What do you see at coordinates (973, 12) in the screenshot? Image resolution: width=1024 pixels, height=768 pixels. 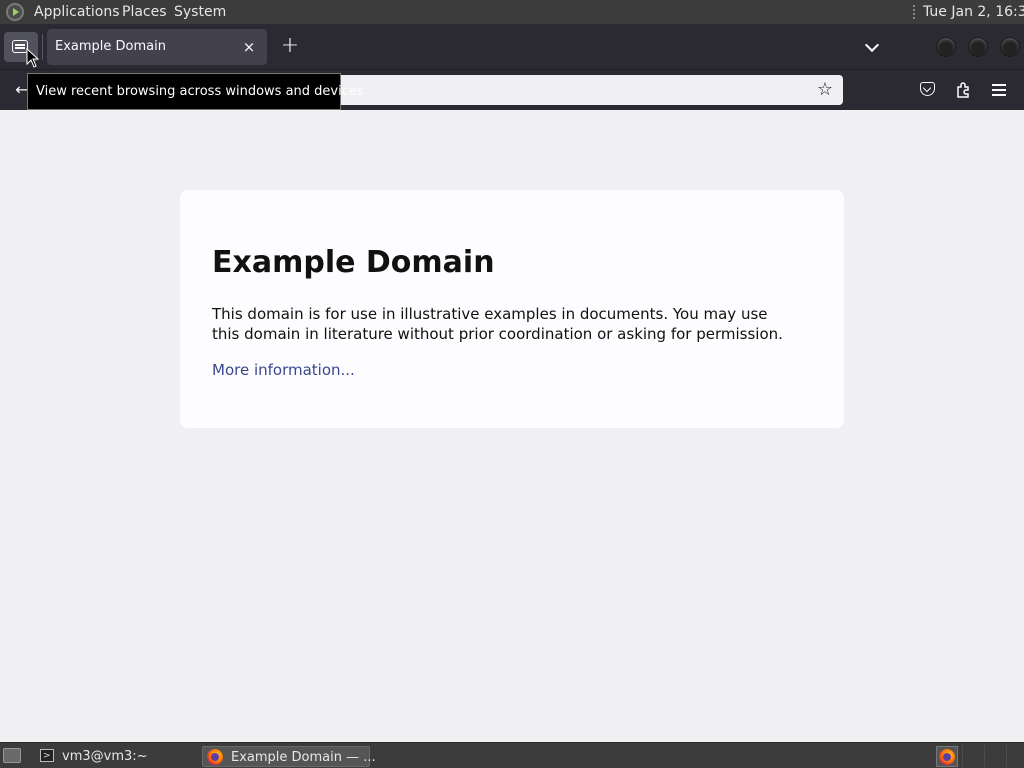 I see `clock: Tue Jan 2, 16:34` at bounding box center [973, 12].